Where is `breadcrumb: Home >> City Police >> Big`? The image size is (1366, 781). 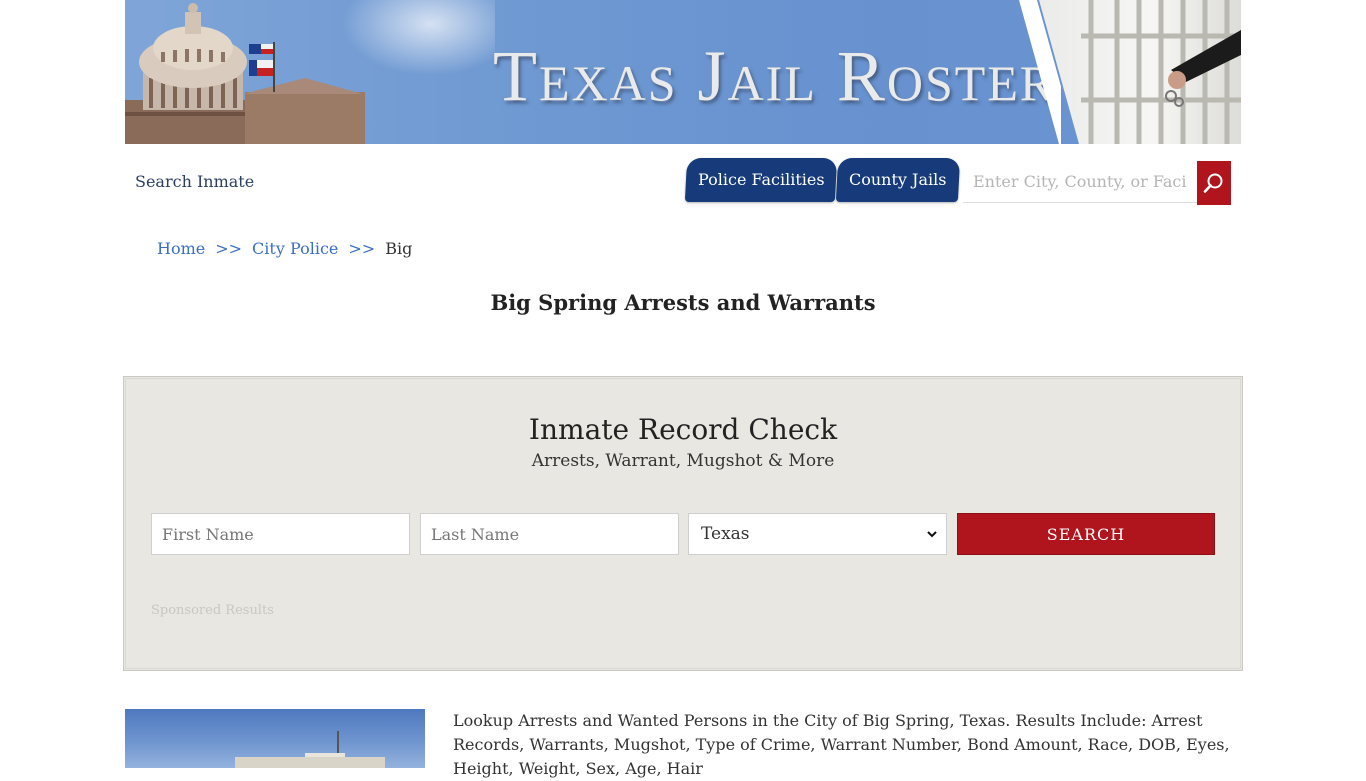
breadcrumb: Home >> City Police >> Big is located at coordinates (284, 248).